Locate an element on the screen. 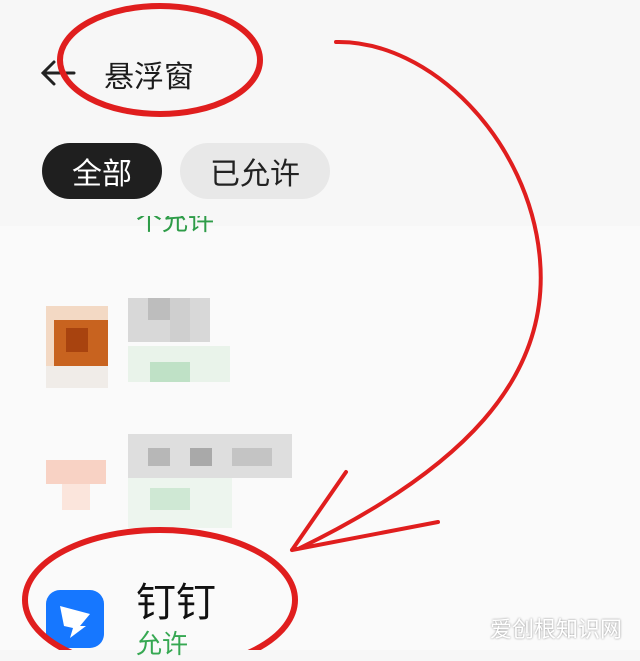 The image size is (640, 661). tab-all: 全部 is located at coordinates (102, 171).